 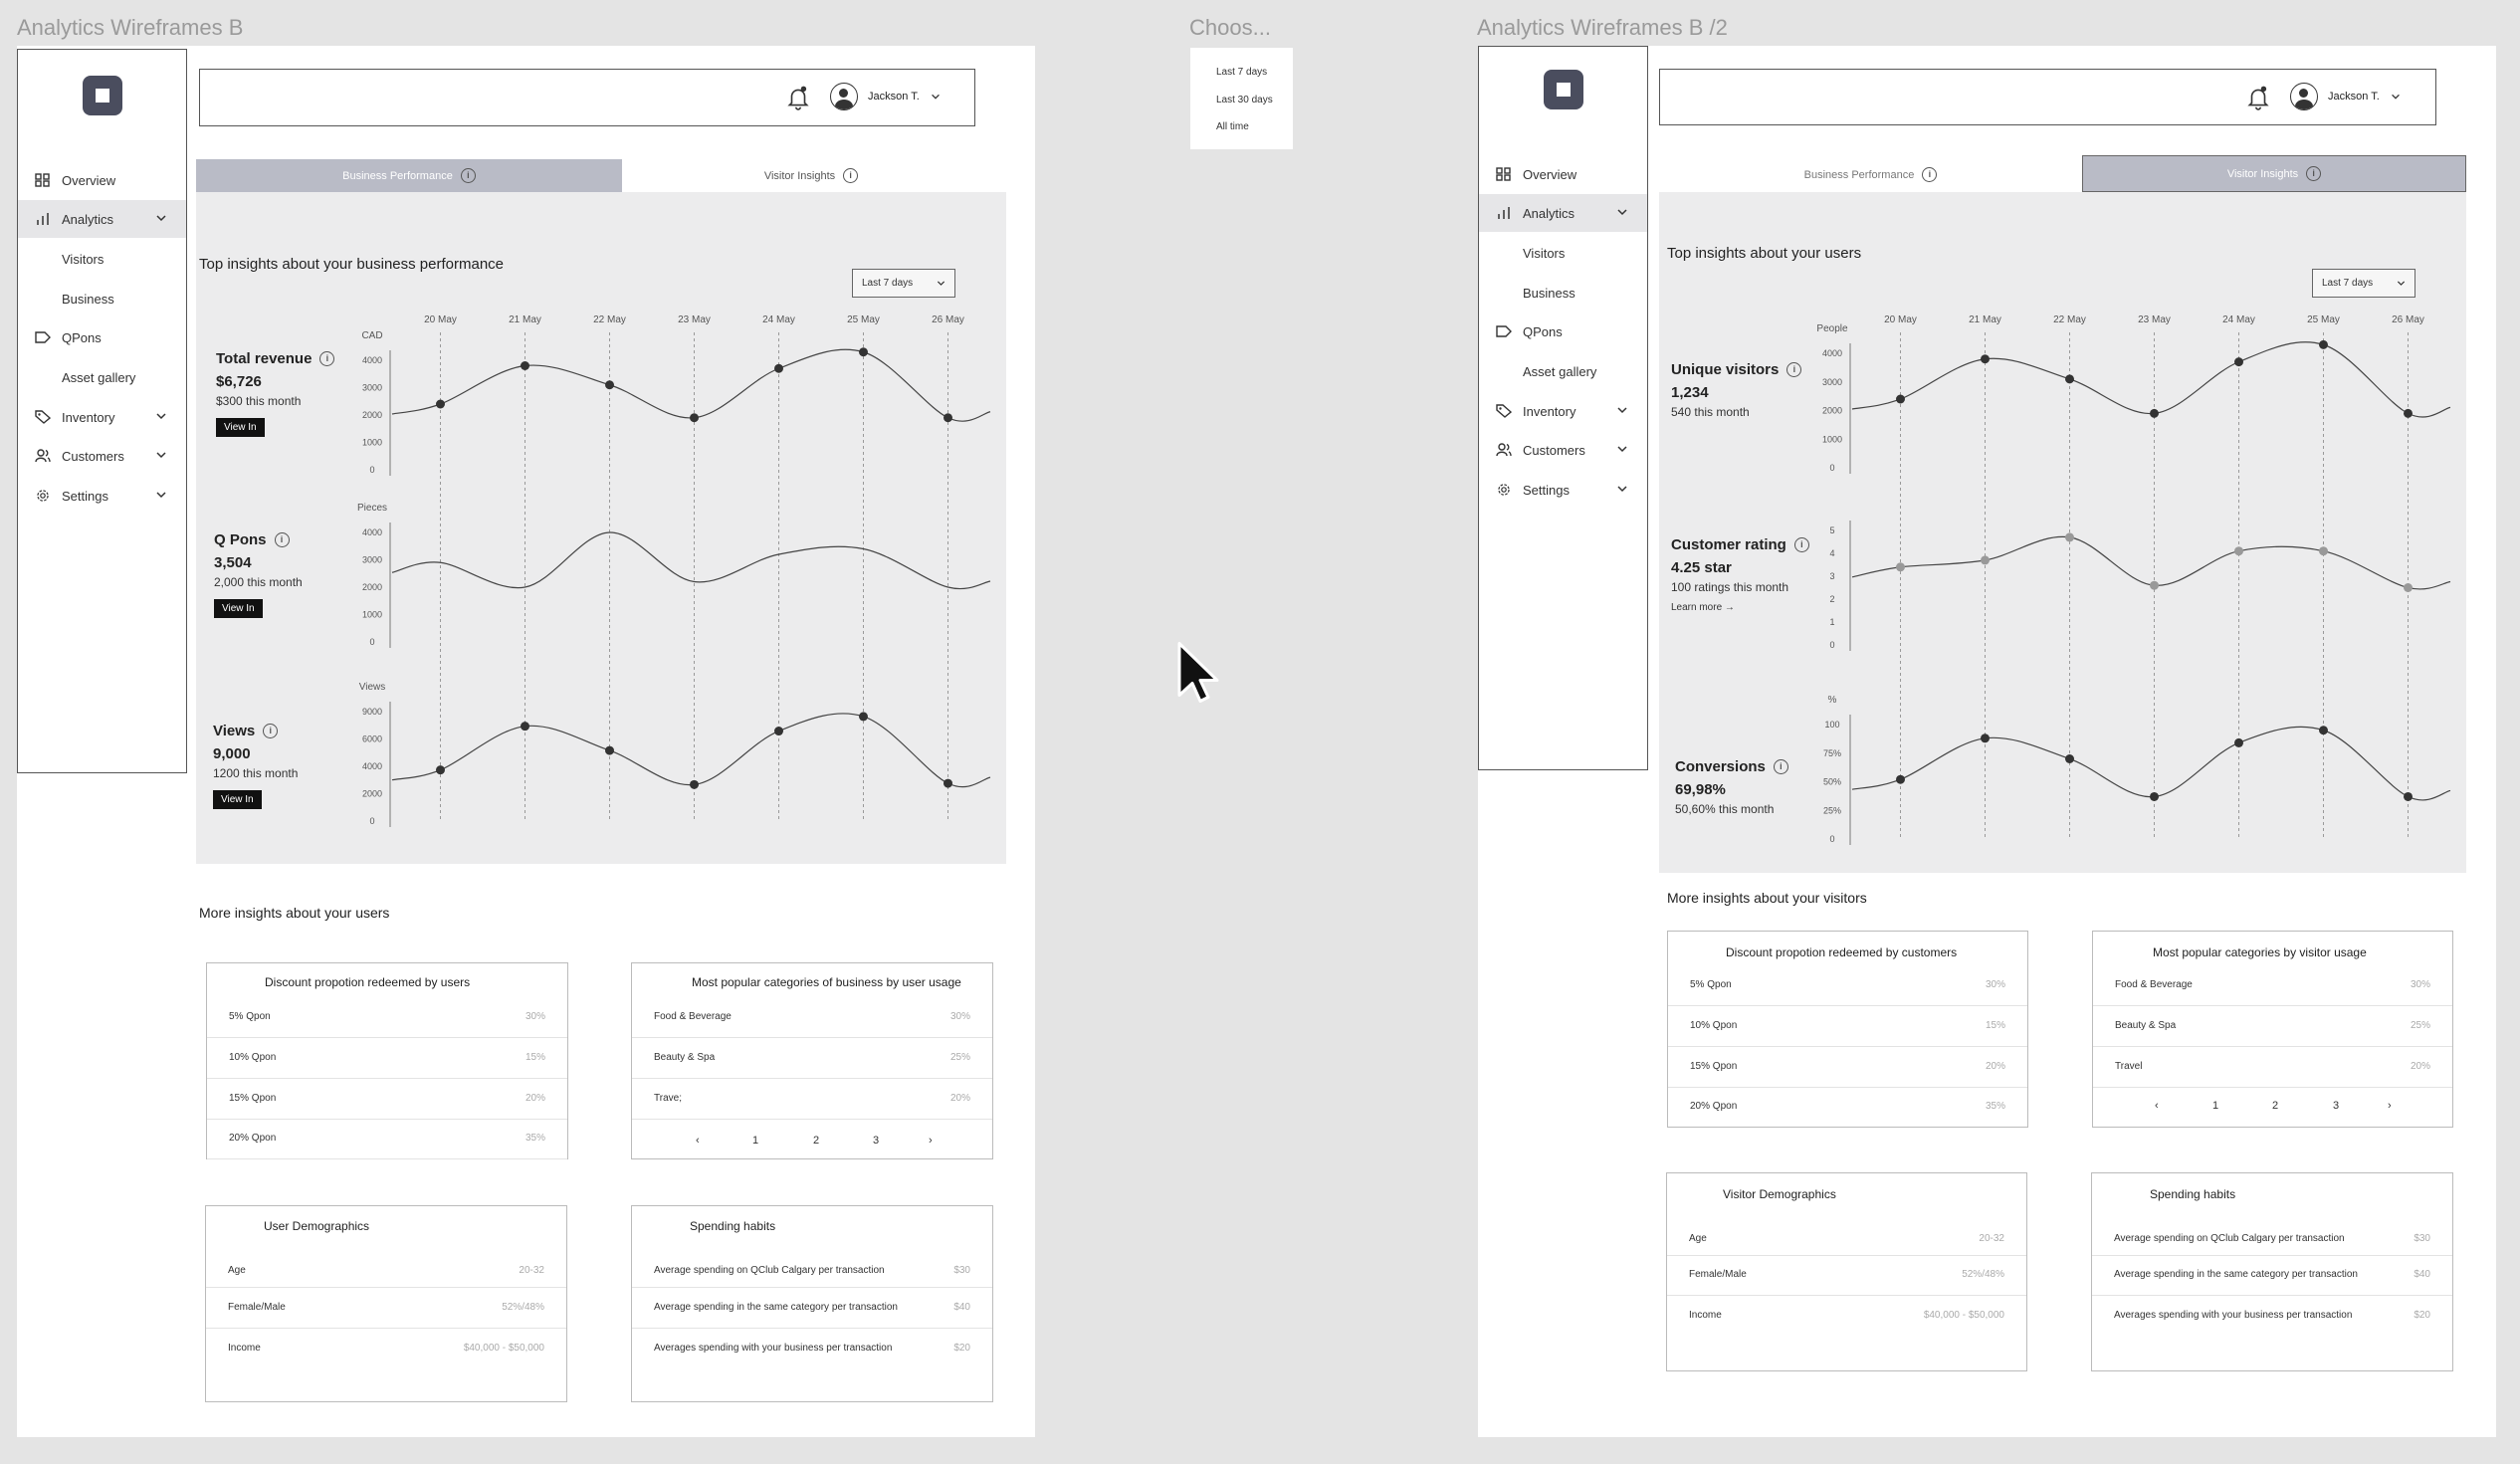 What do you see at coordinates (1244, 100) in the screenshot?
I see `menu-item-last-30-days: Last 30 days` at bounding box center [1244, 100].